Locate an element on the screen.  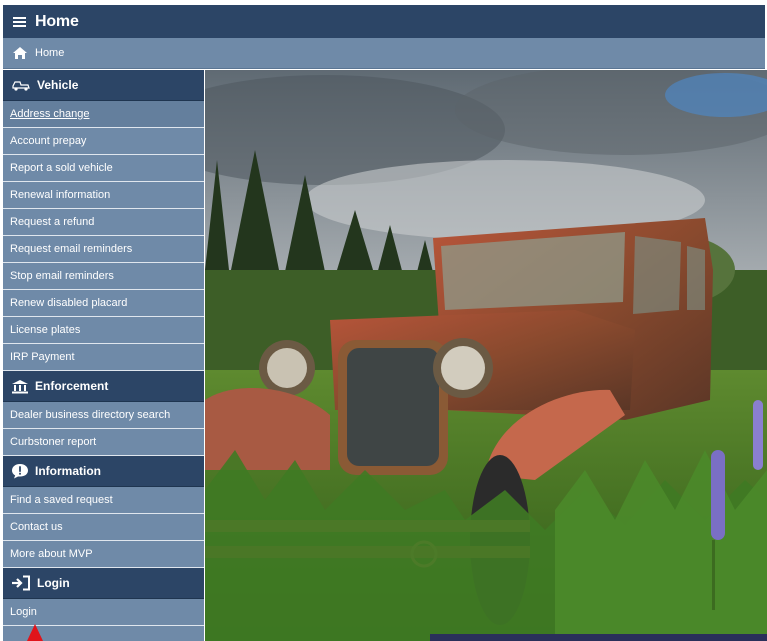
car-icon is located at coordinates (21, 85).